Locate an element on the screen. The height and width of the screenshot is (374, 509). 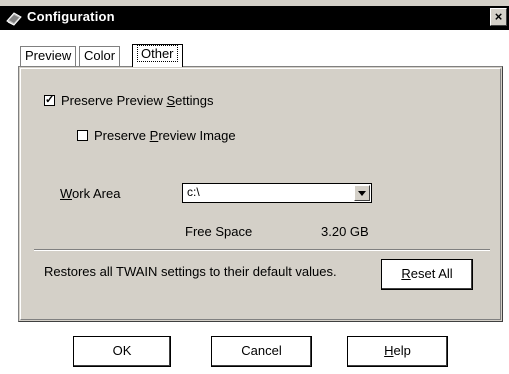
help-button: Help is located at coordinates (397, 351).